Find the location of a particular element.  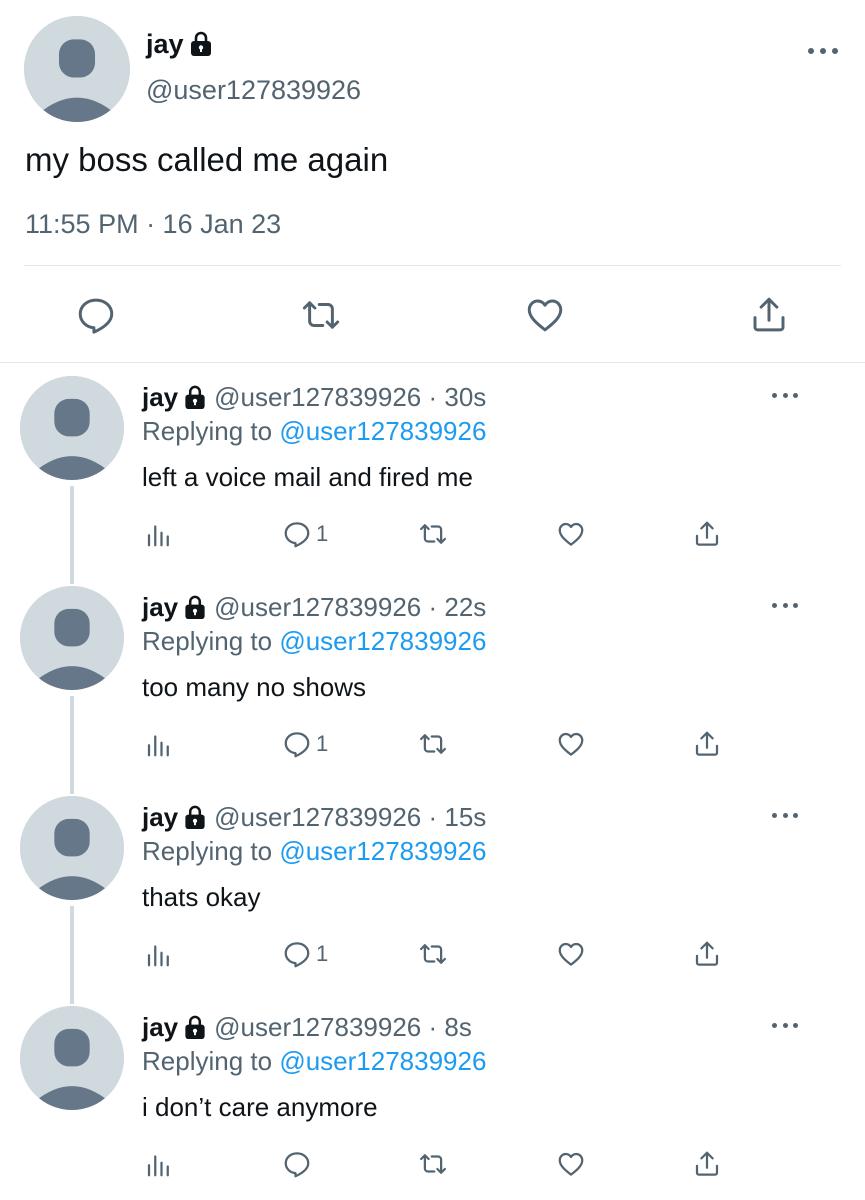

reply-text: left a voice mail and fired me is located at coordinates (307, 477).